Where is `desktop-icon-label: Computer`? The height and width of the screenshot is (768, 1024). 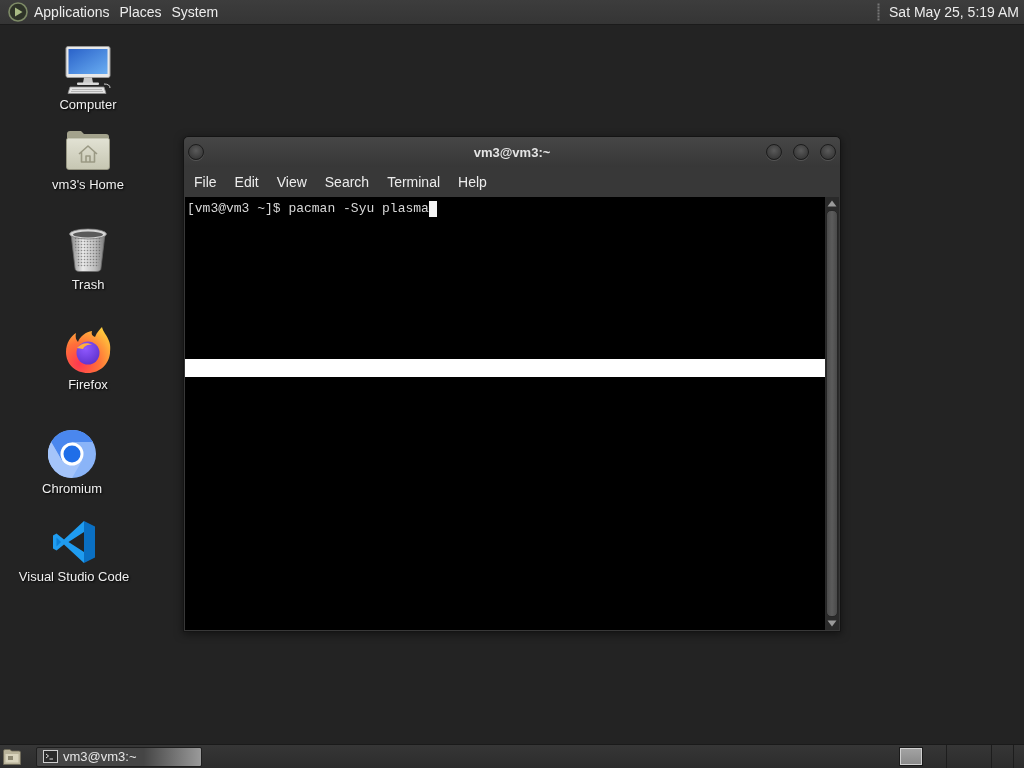 desktop-icon-label: Computer is located at coordinates (88, 105).